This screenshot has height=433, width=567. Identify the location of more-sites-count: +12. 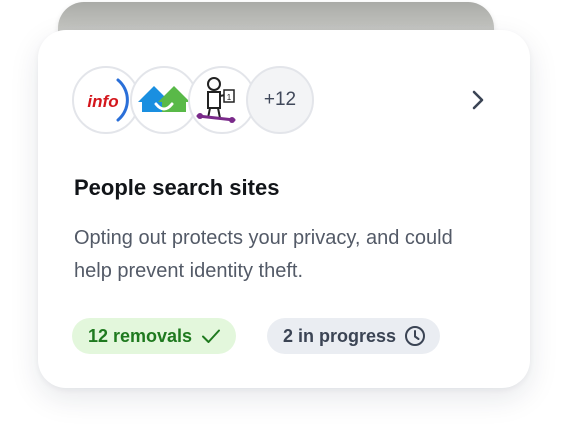
(280, 100).